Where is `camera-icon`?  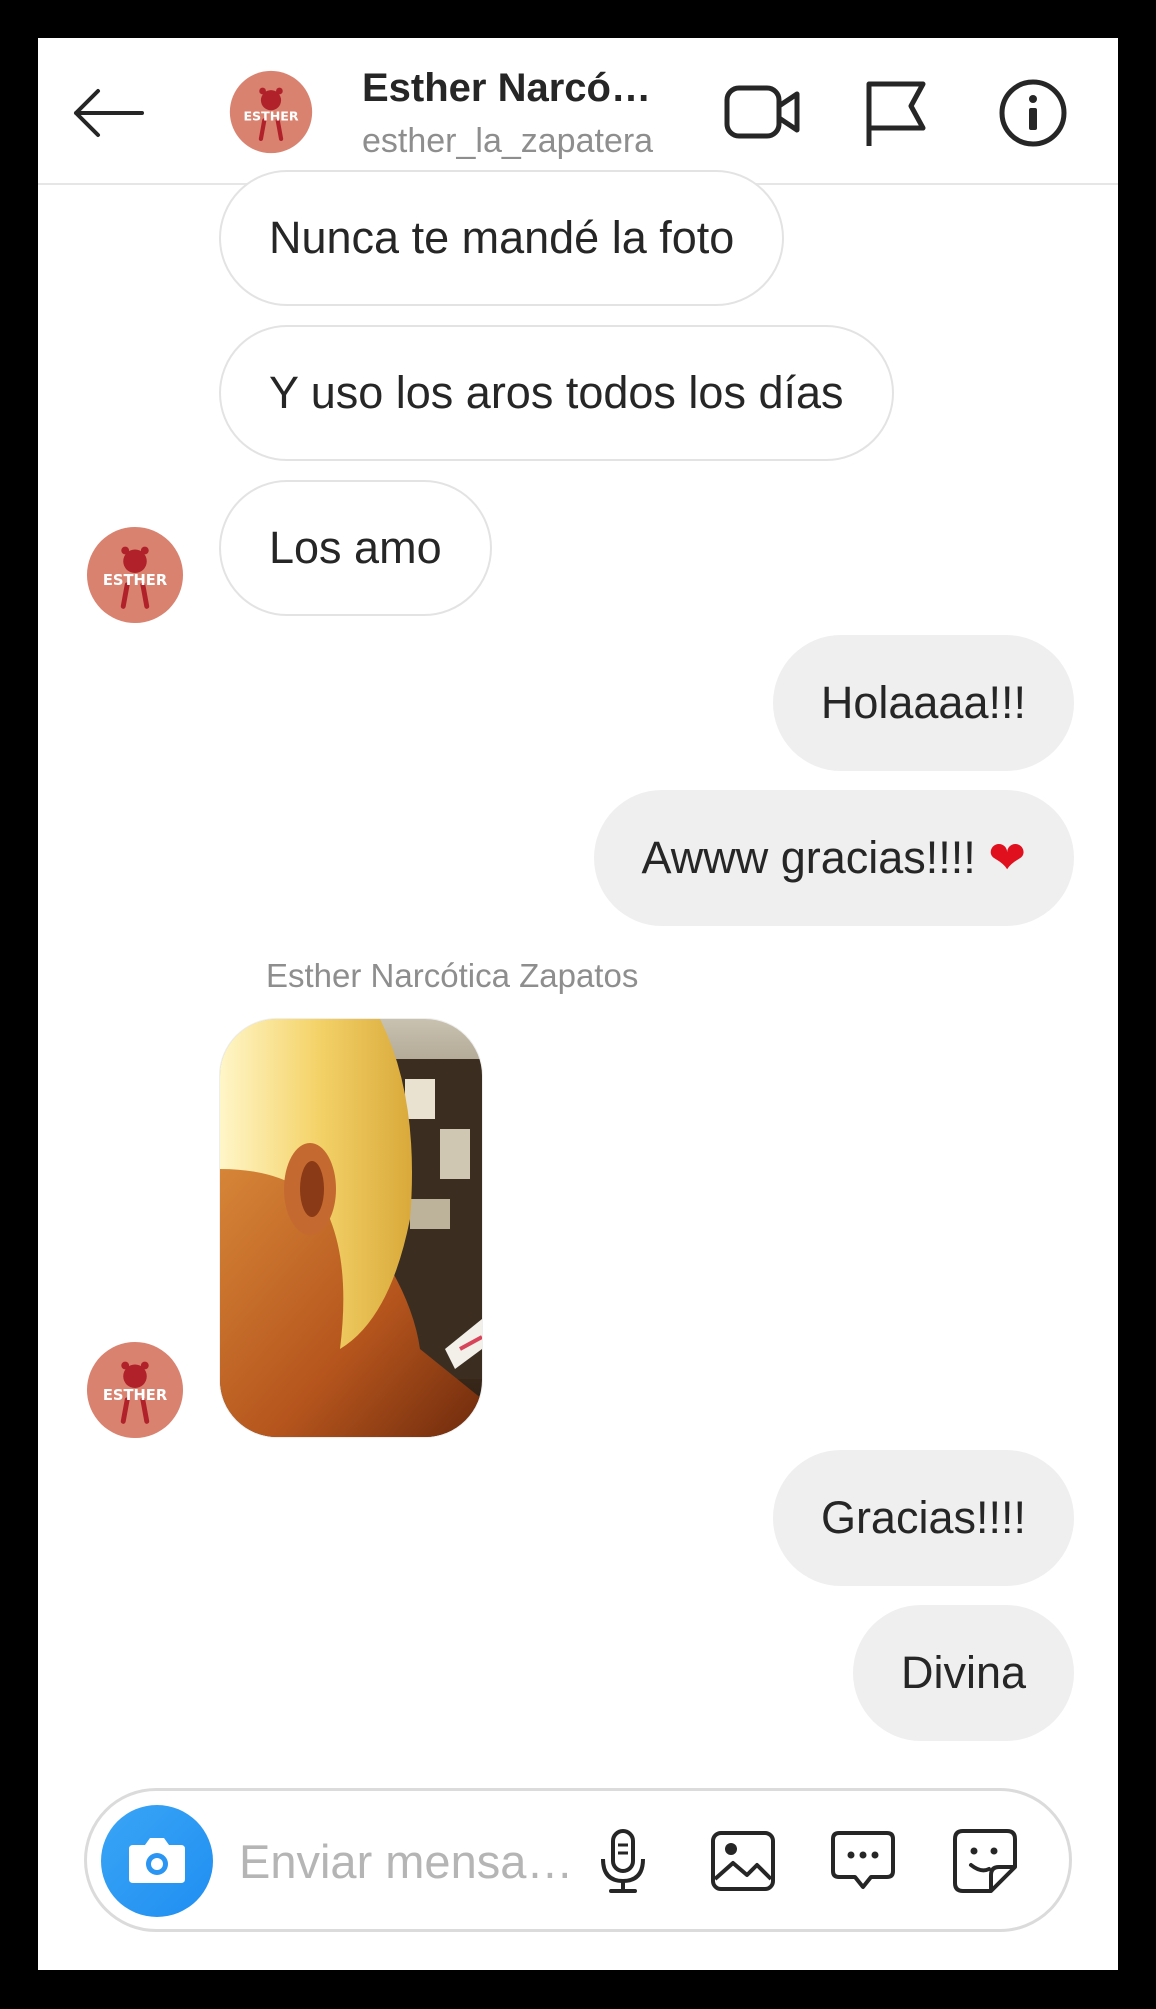
camera-icon is located at coordinates (157, 1860).